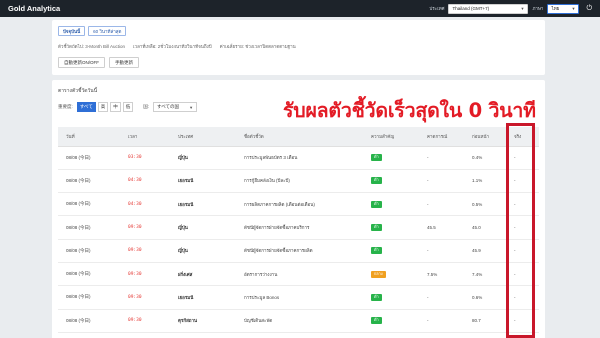  What do you see at coordinates (391, 137) in the screenshot?
I see `header-importance: ความสำคัญ` at bounding box center [391, 137].